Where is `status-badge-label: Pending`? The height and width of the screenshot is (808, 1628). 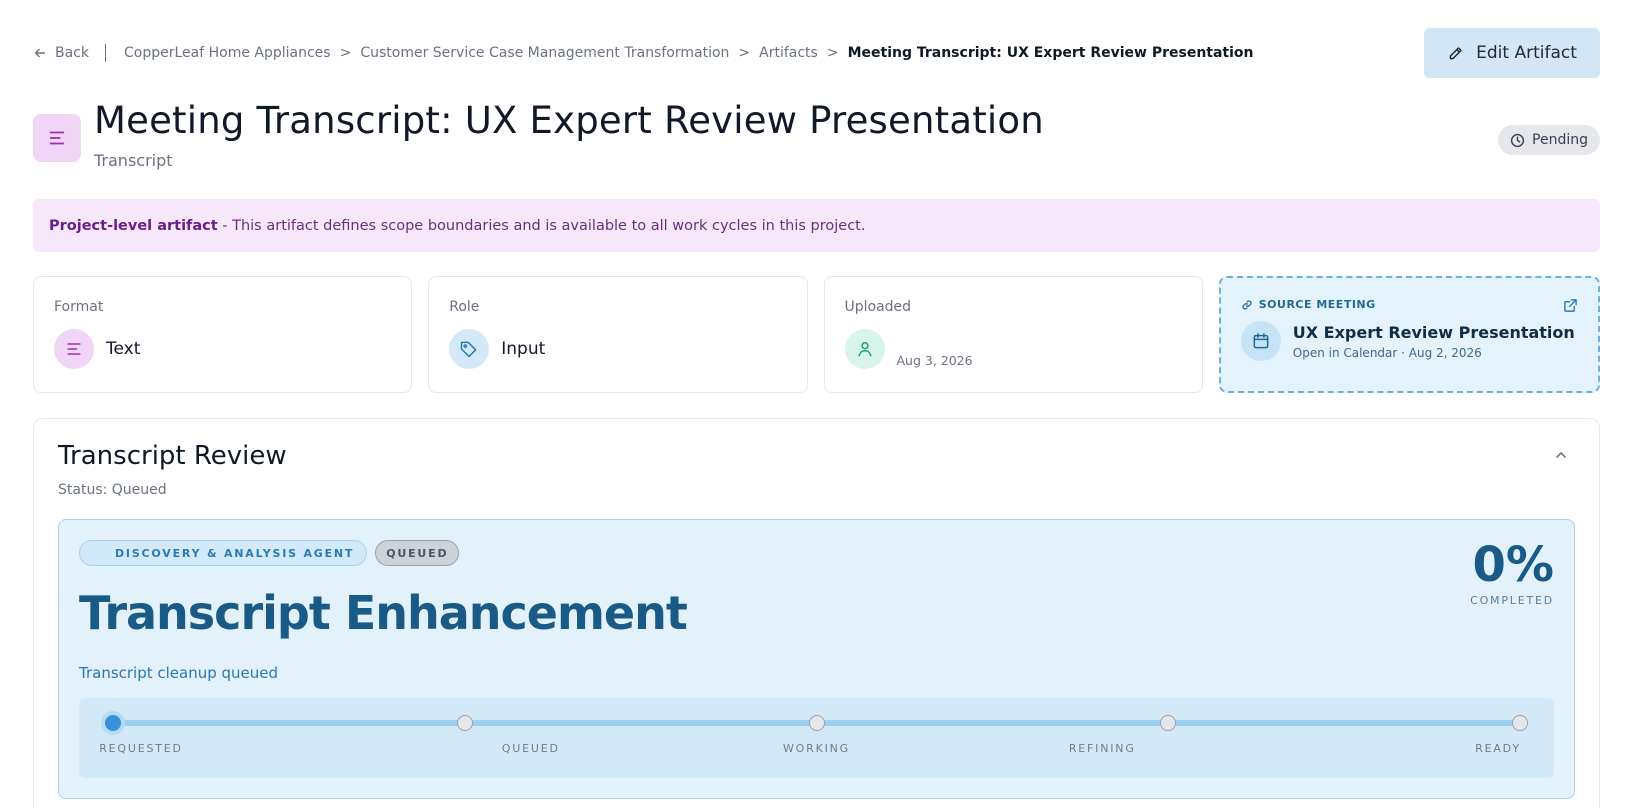 status-badge-label: Pending is located at coordinates (1560, 140).